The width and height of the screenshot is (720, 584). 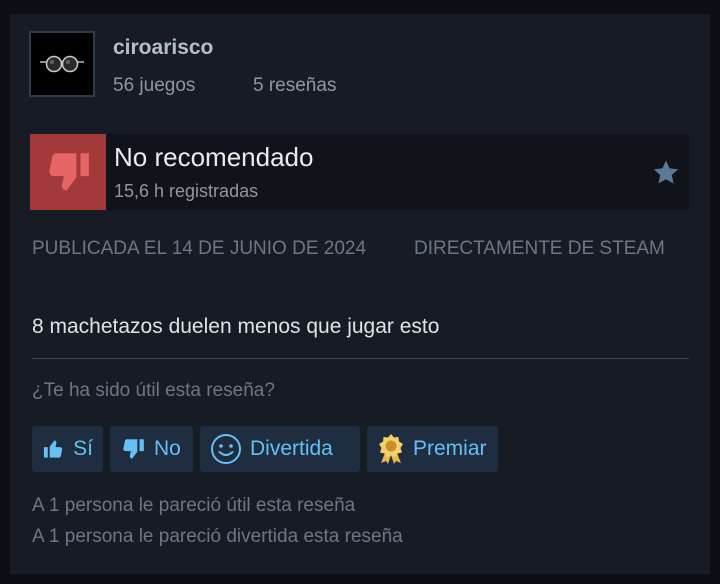 I want to click on award-label: Premiar, so click(x=450, y=448).